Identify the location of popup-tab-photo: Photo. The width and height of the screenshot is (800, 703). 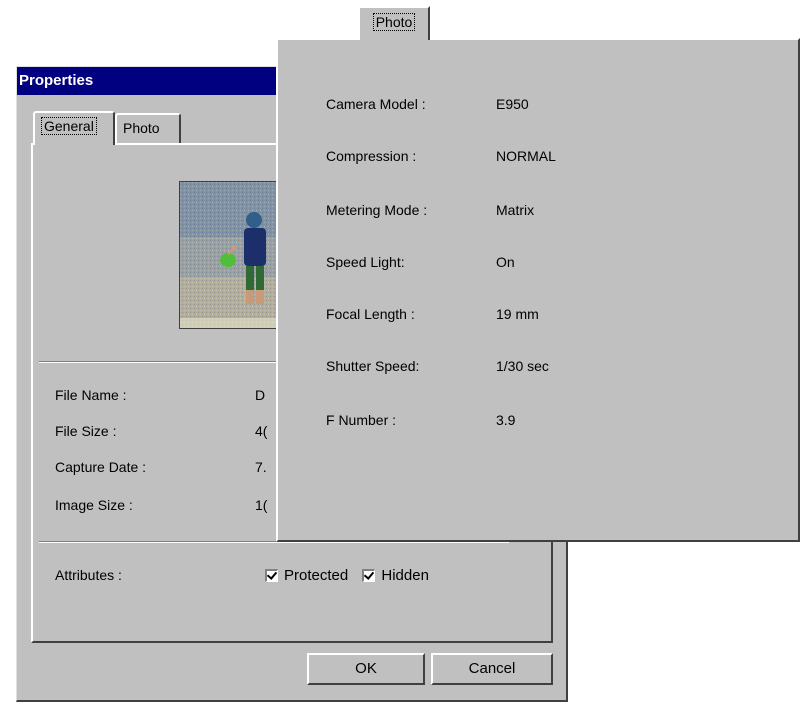
(394, 23).